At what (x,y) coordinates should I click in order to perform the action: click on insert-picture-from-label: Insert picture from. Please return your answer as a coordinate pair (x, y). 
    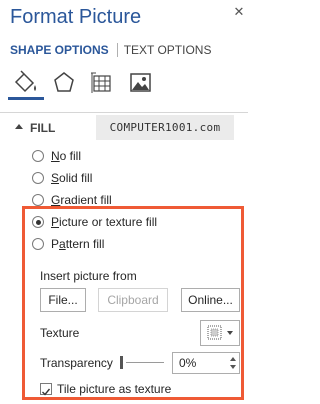
    Looking at the image, I should click on (88, 276).